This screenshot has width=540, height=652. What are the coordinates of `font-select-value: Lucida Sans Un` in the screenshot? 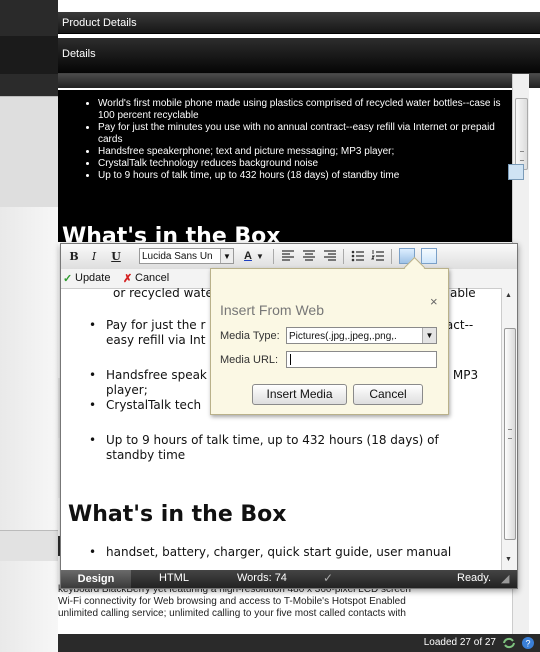 It's located at (177, 256).